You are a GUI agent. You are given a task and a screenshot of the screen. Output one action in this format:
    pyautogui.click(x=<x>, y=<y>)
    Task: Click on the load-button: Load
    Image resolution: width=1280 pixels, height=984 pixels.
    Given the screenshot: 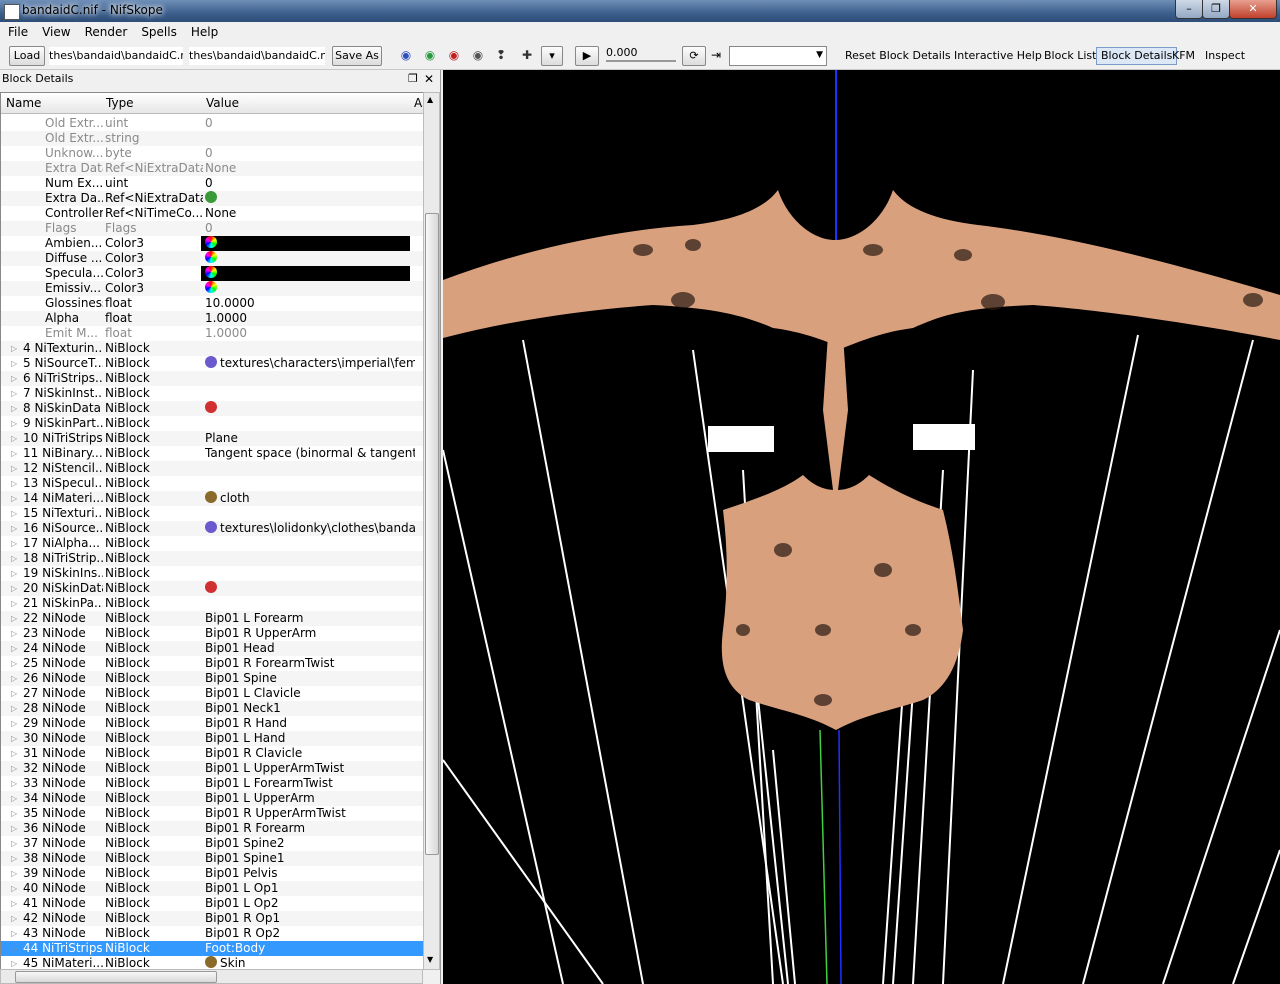 What is the action you would take?
    pyautogui.click(x=27, y=56)
    